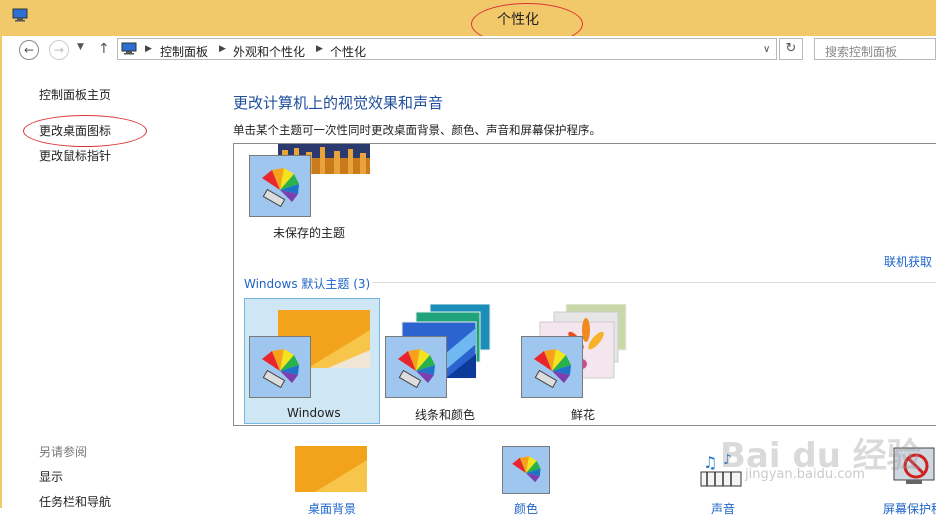  What do you see at coordinates (468, 18) in the screenshot?
I see `title-bar` at bounding box center [468, 18].